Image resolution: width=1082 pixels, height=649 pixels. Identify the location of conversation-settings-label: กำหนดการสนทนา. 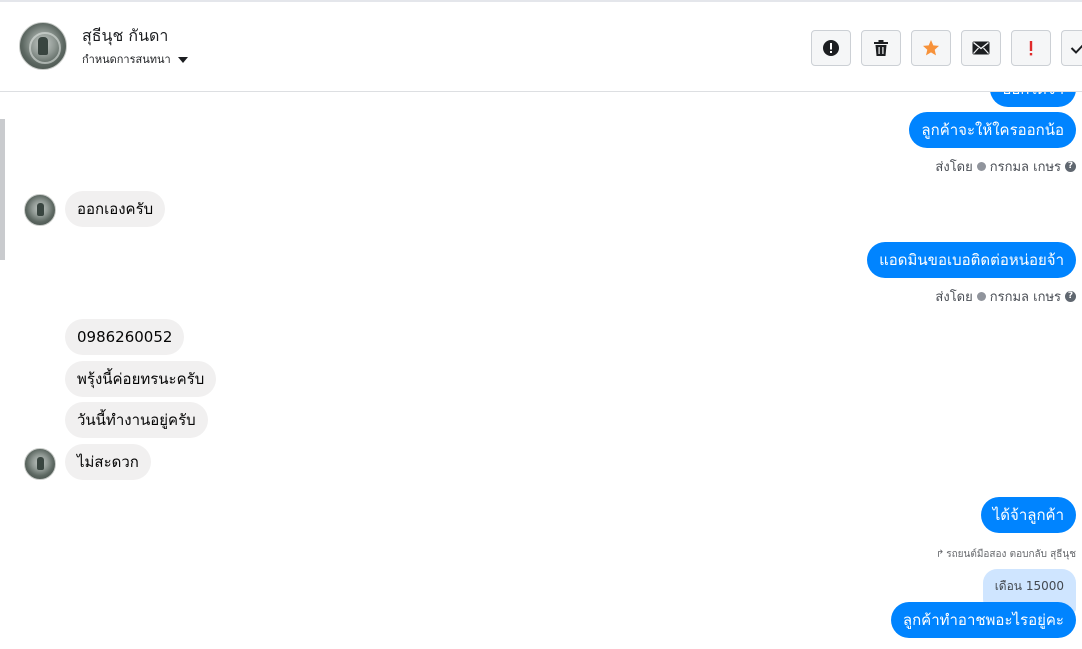
(126, 59).